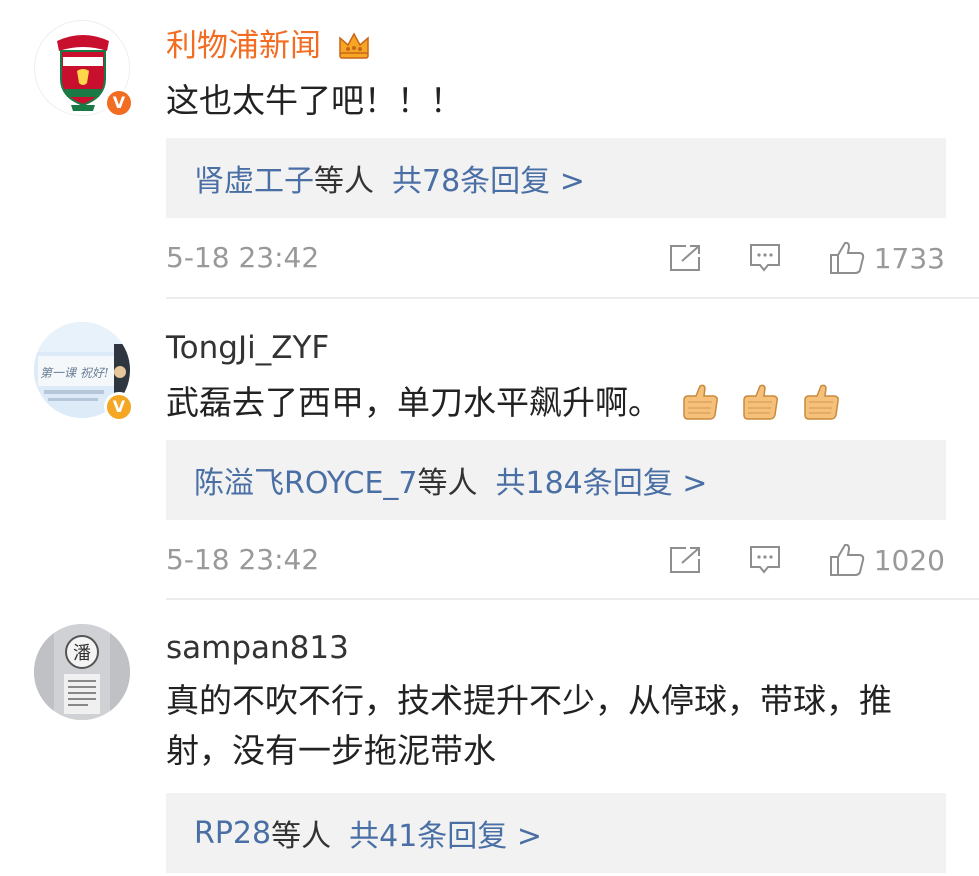 The image size is (979, 876). What do you see at coordinates (232, 833) in the screenshot?
I see `reply-users: RP28` at bounding box center [232, 833].